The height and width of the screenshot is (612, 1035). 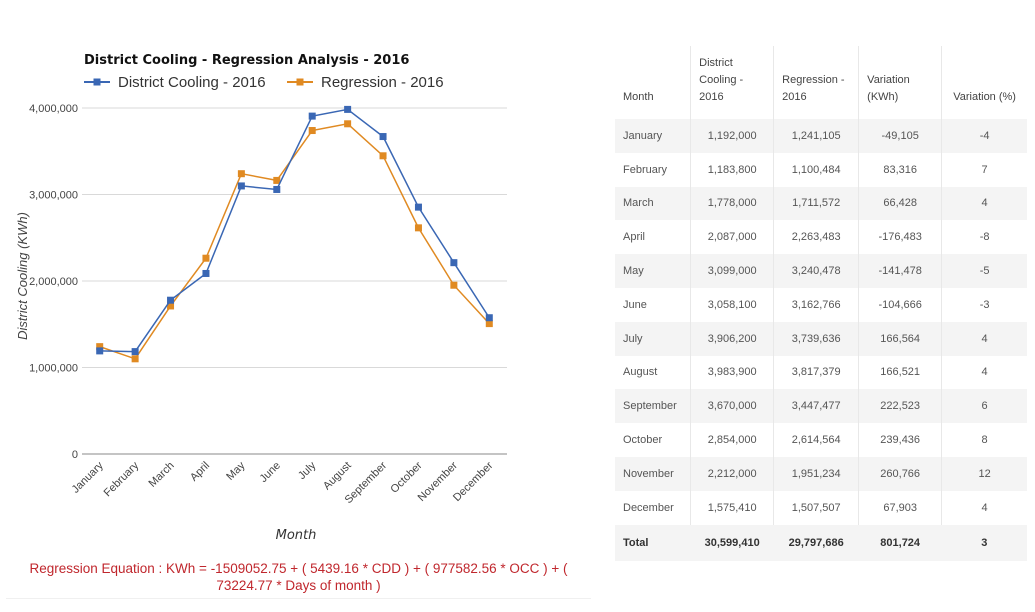 I want to click on value-cell: 1,711,572, so click(x=816, y=203).